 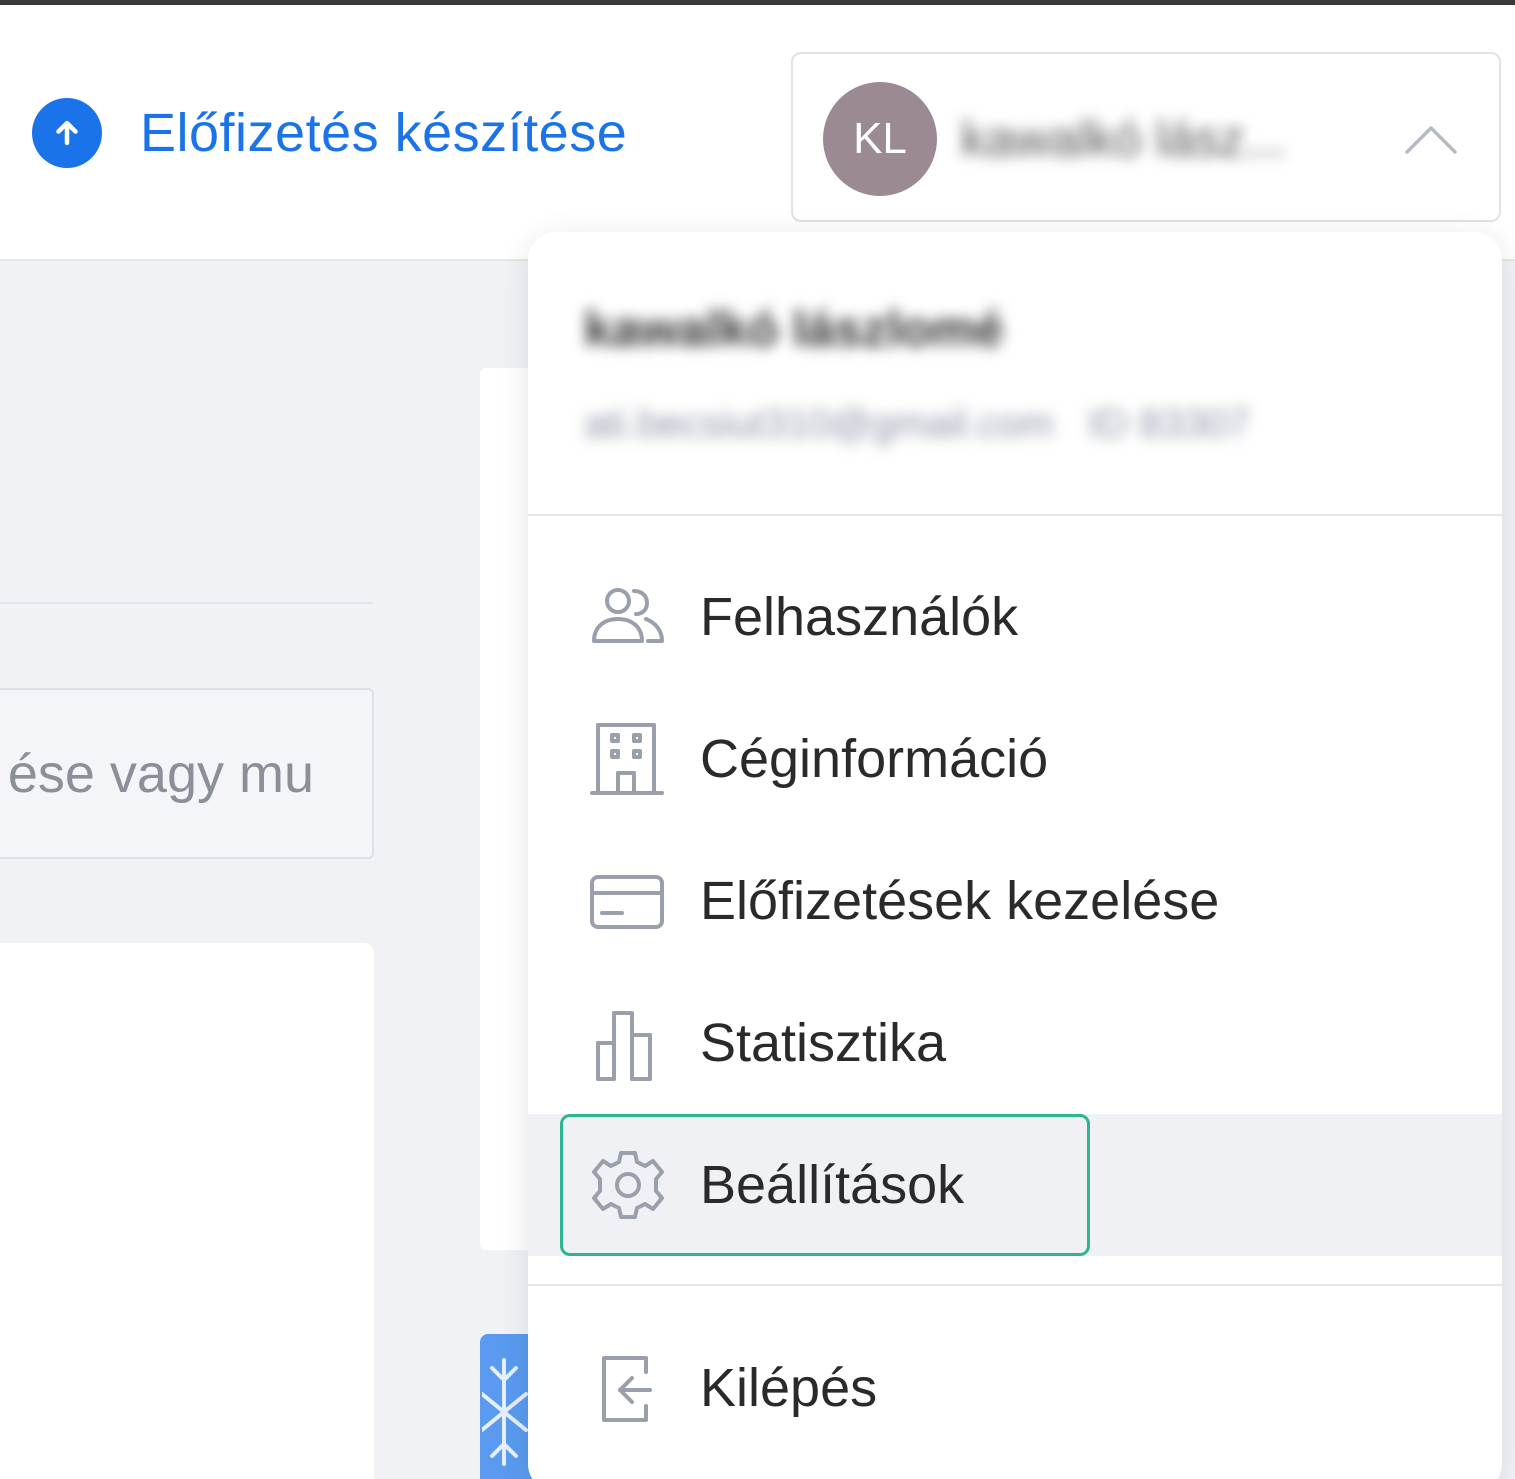 I want to click on dropdown-user-id: ID 83307, so click(x=1169, y=424).